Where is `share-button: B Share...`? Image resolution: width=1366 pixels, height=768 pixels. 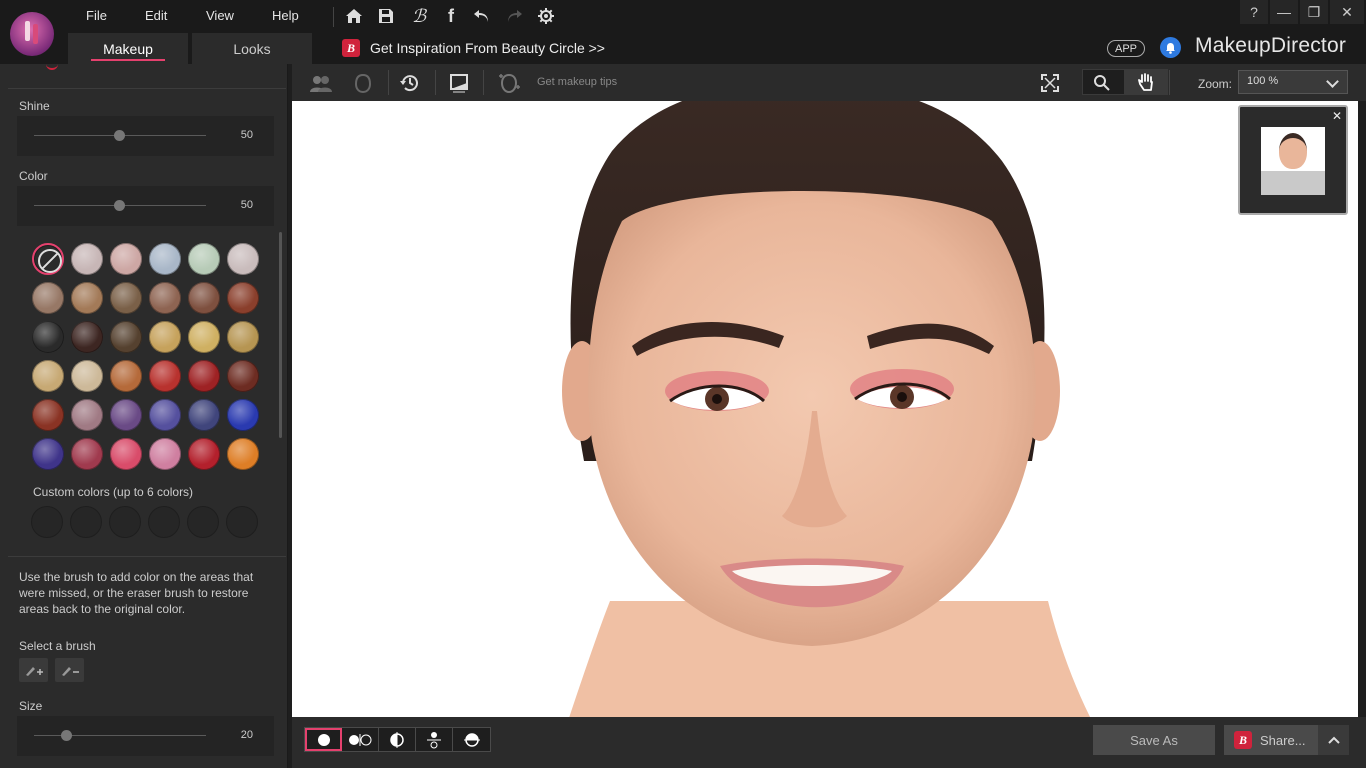 share-button: B Share... is located at coordinates (1271, 740).